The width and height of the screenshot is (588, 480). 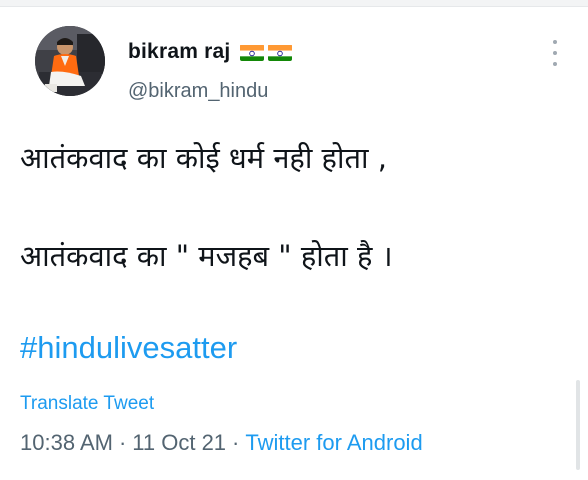 I want to click on flag-emojis, so click(x=266, y=52).